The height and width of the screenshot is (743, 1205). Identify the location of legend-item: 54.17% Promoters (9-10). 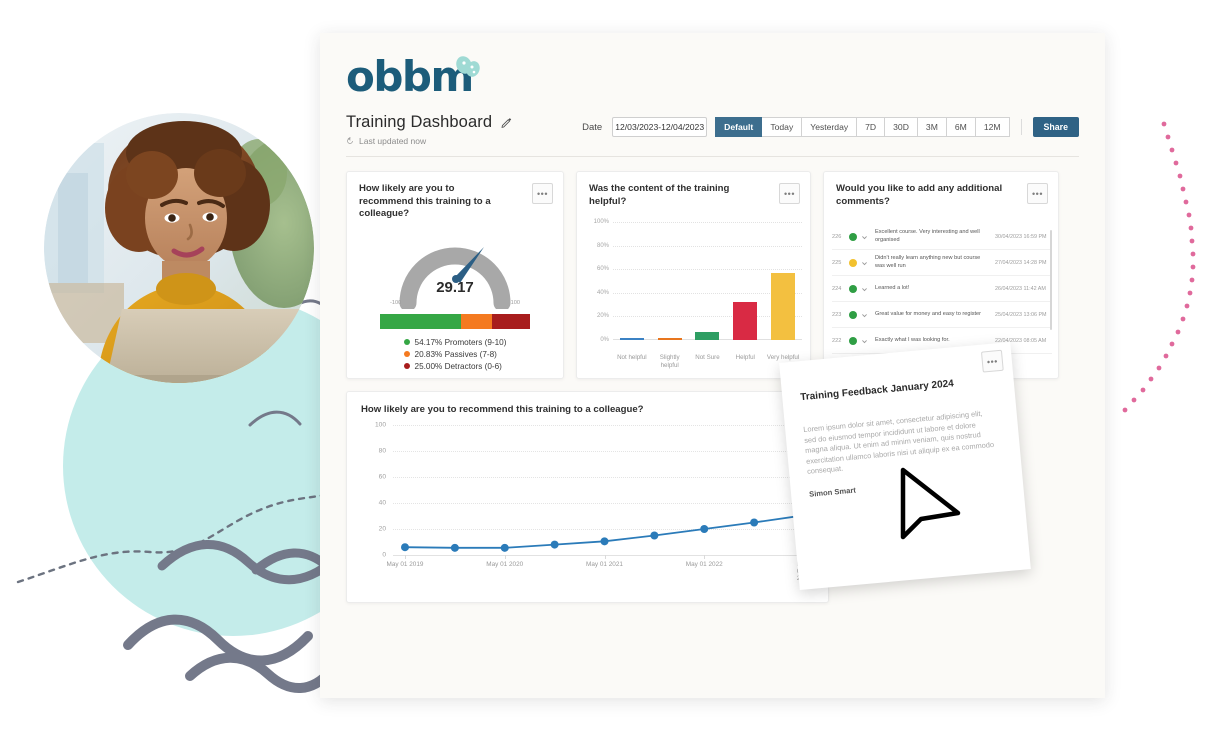
(455, 342).